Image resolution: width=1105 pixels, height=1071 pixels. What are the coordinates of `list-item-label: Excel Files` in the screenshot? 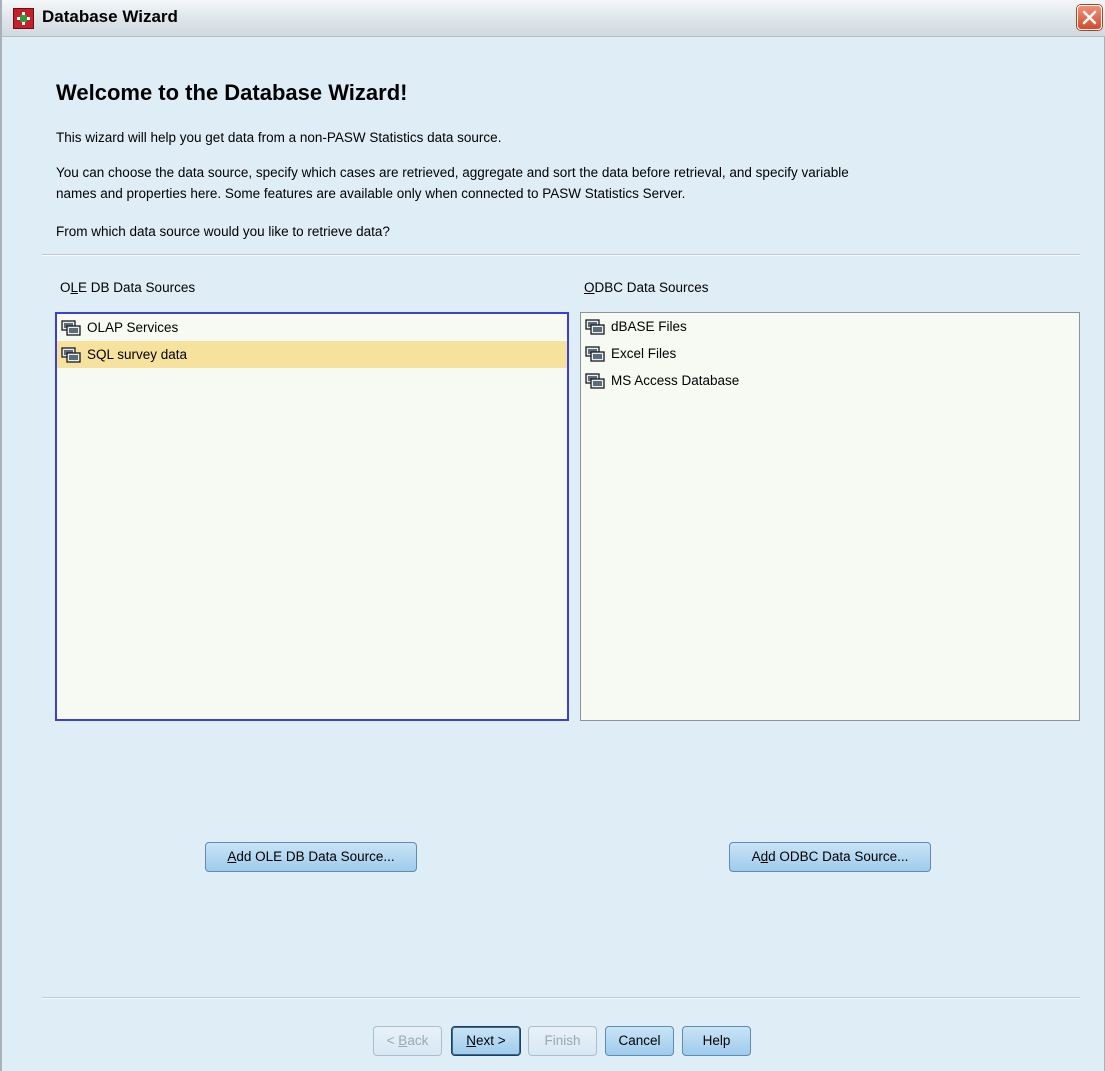 It's located at (644, 353).